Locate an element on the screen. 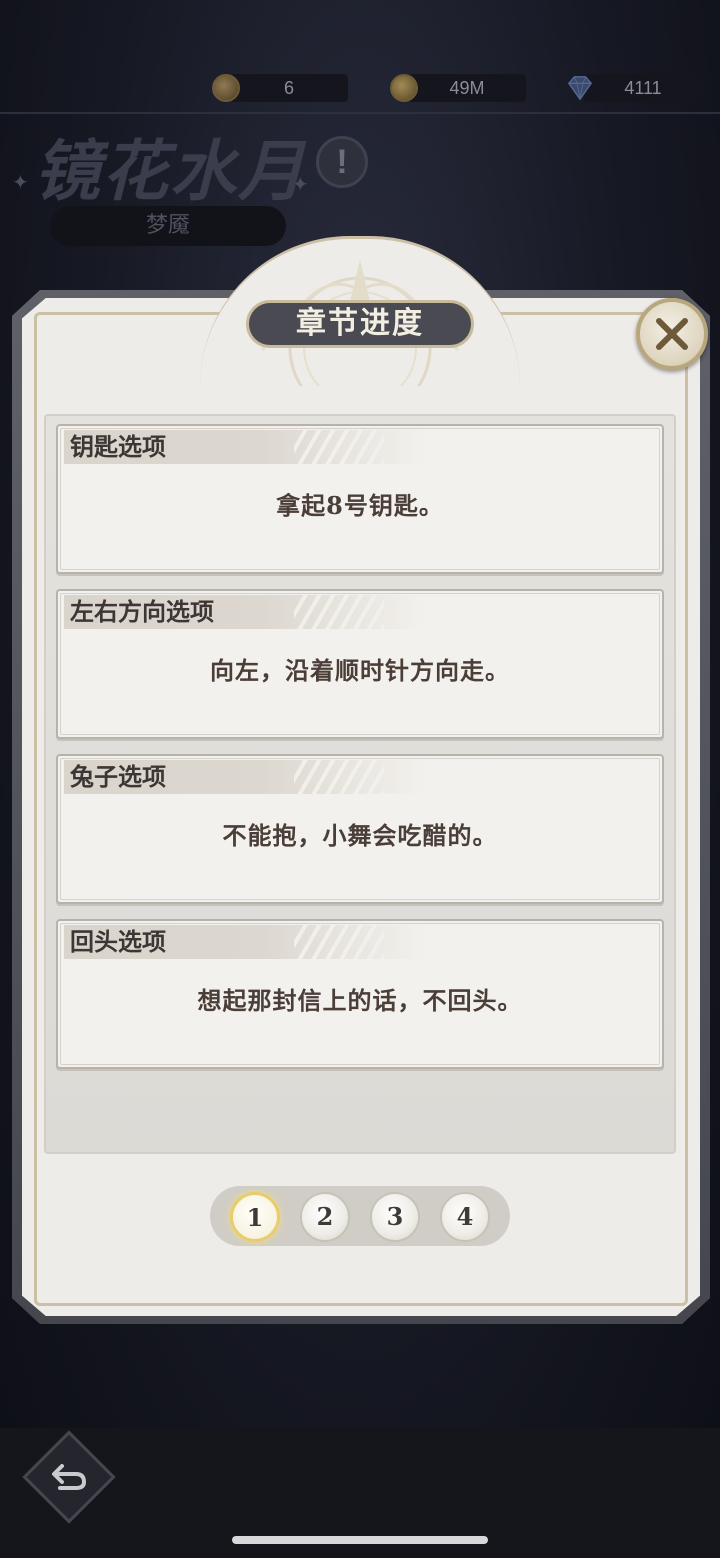 This screenshot has width=720, height=1558. card-title: 左右方向选项 is located at coordinates (142, 611).